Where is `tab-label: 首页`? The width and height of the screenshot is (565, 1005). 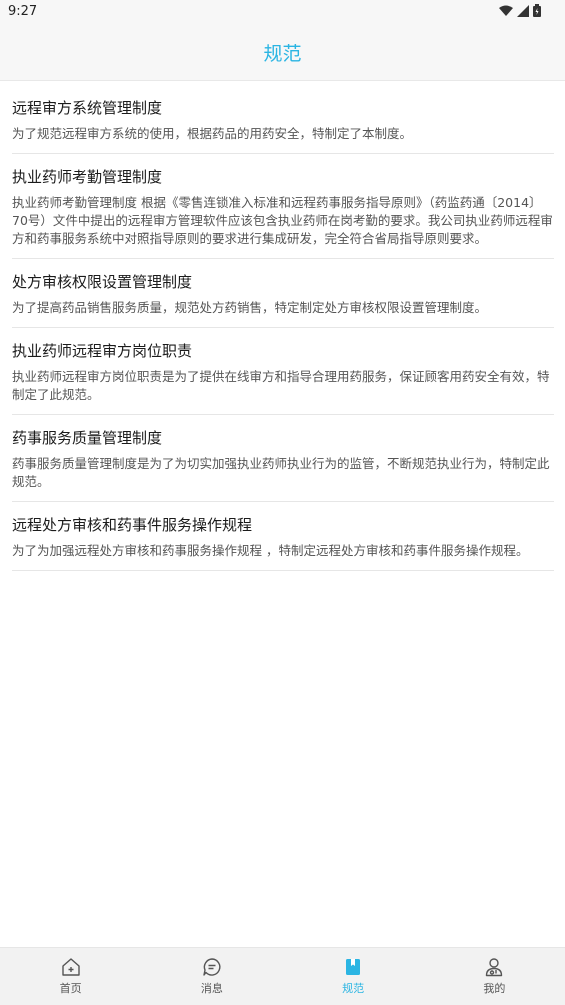
tab-label: 首页 is located at coordinates (70, 988).